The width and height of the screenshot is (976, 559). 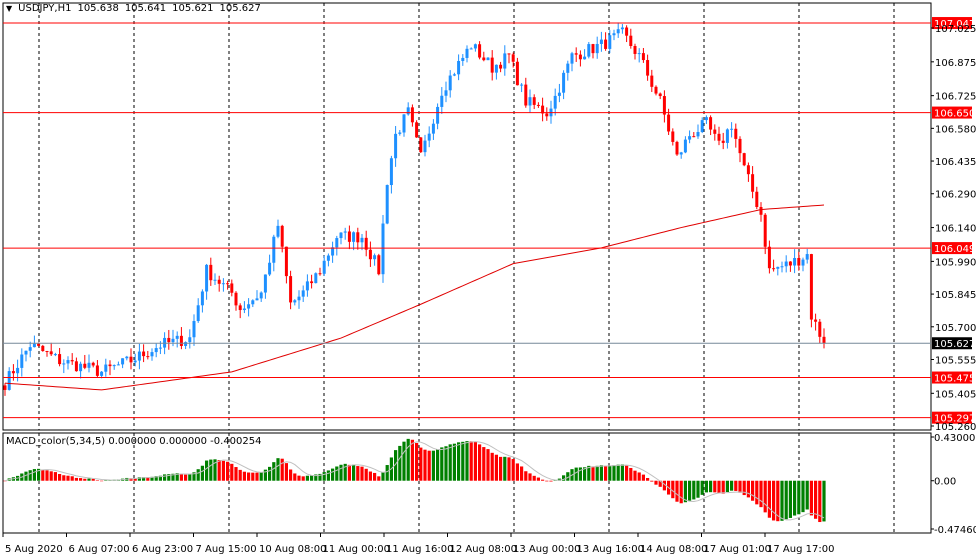 What do you see at coordinates (226, 549) in the screenshot?
I see `x-tick-label: 7 Aug 15:00` at bounding box center [226, 549].